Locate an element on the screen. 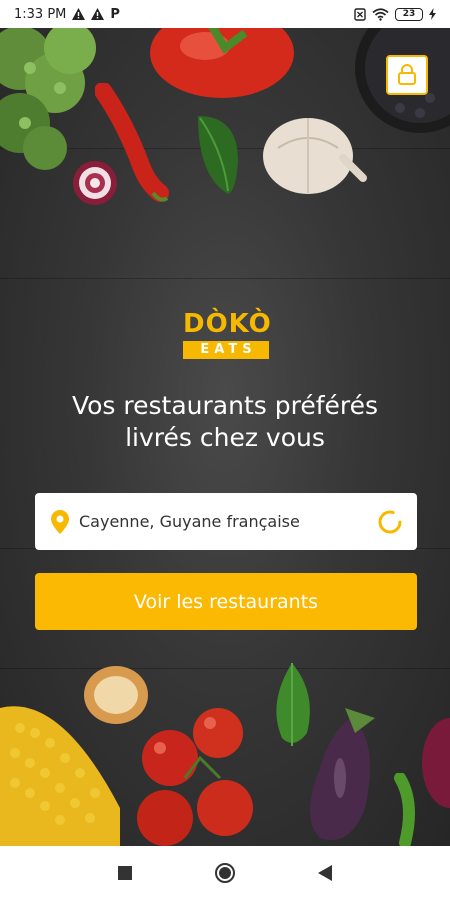 This screenshot has width=450, height=900. hero-line-1: Vos restaurants préférés is located at coordinates (225, 405).